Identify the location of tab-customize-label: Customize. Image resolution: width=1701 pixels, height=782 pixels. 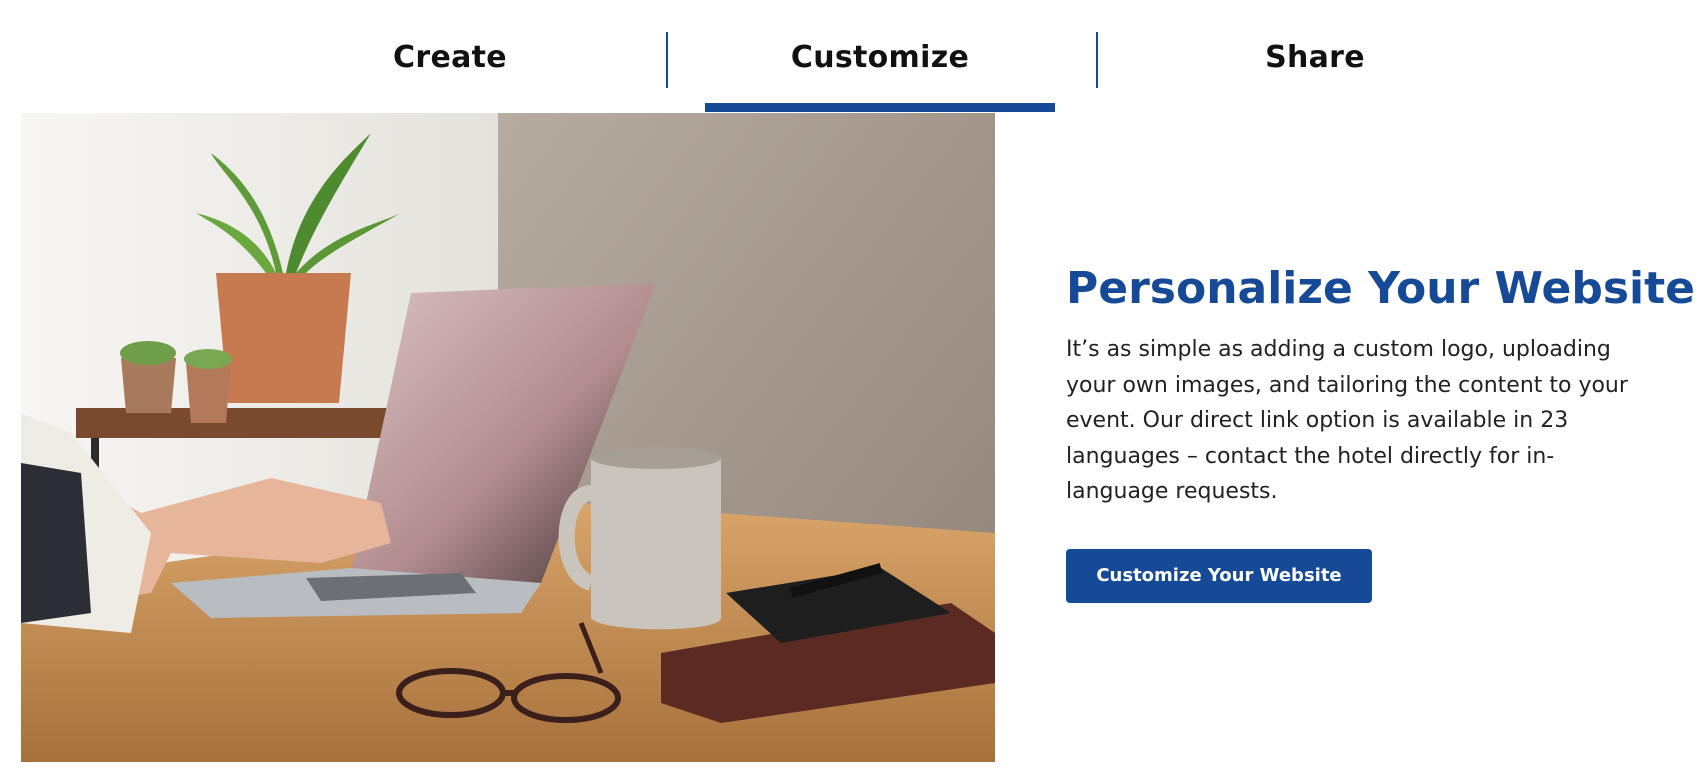
(880, 57).